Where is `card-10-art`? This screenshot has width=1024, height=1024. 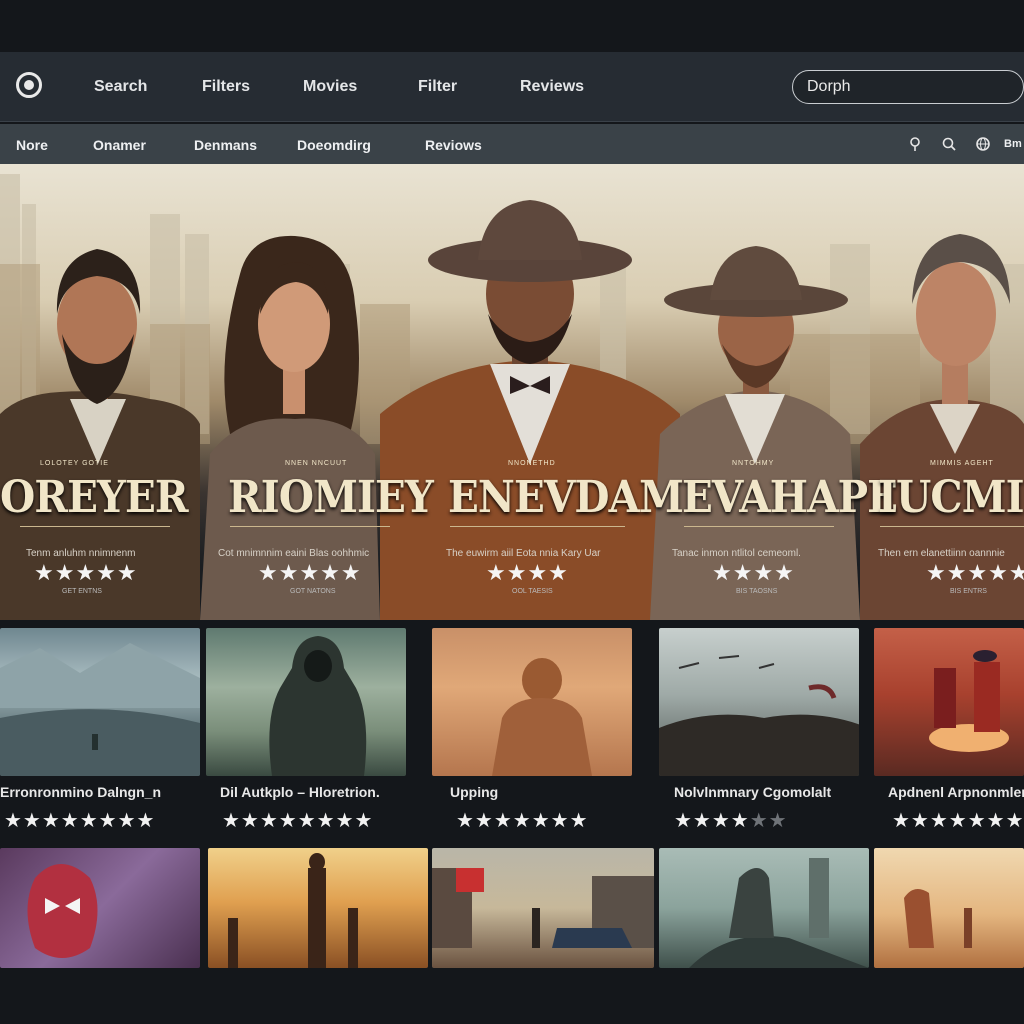 card-10-art is located at coordinates (938, 918).